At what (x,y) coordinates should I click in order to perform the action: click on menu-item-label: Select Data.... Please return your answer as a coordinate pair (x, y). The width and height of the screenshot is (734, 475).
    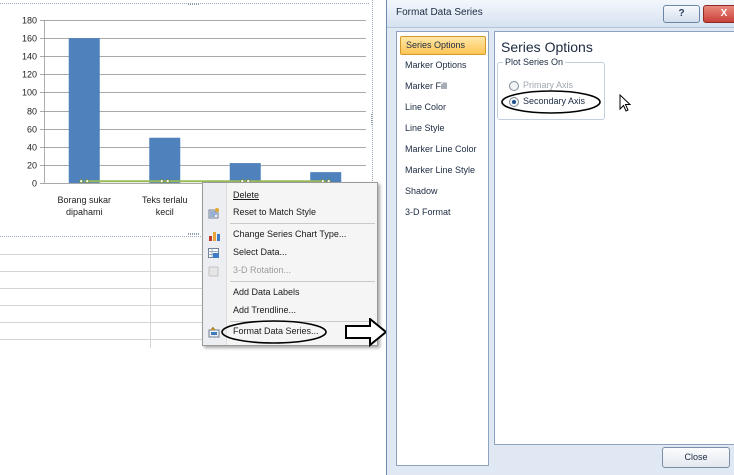
    Looking at the image, I should click on (260, 252).